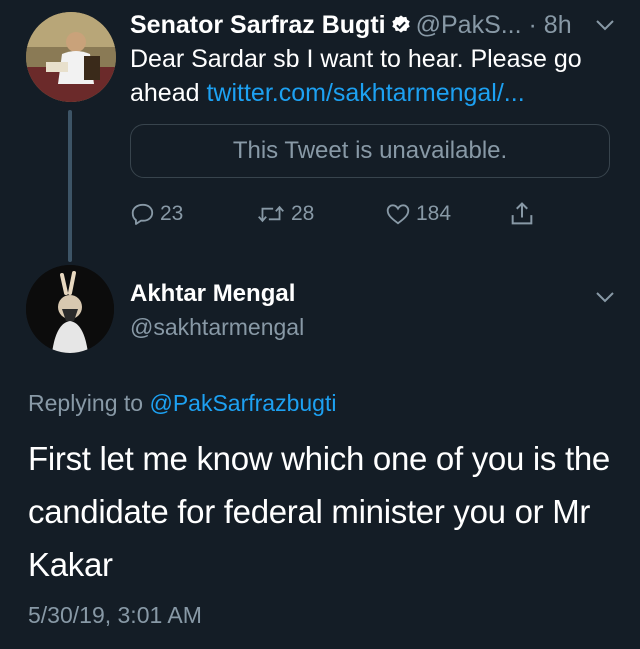  I want to click on quoted-tweet-unavailable: This Tweet is unavailable., so click(370, 151).